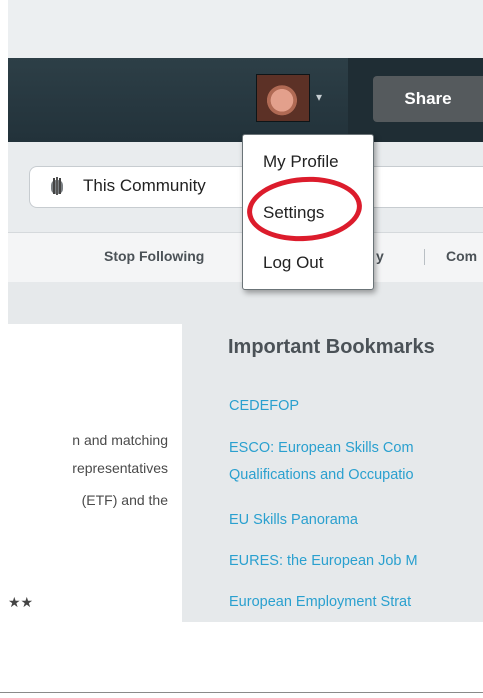 The width and height of the screenshot is (483, 698). I want to click on bookmark-link: EURES: the European Job M, so click(323, 561).